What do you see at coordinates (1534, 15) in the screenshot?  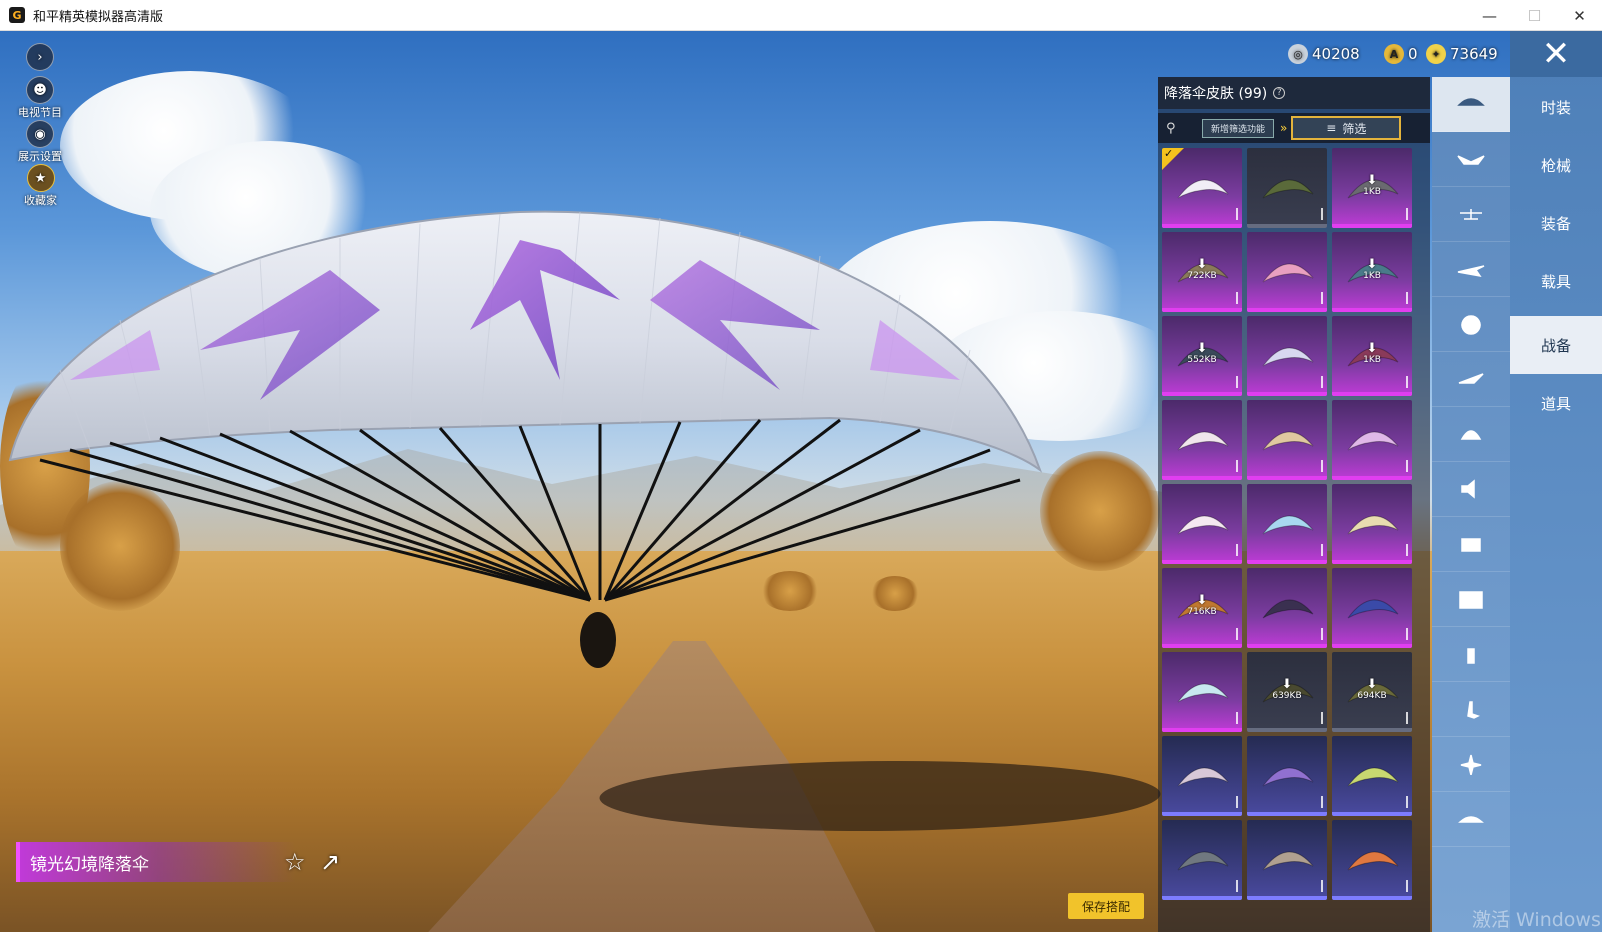 I see `maximize-button: ☐` at bounding box center [1534, 15].